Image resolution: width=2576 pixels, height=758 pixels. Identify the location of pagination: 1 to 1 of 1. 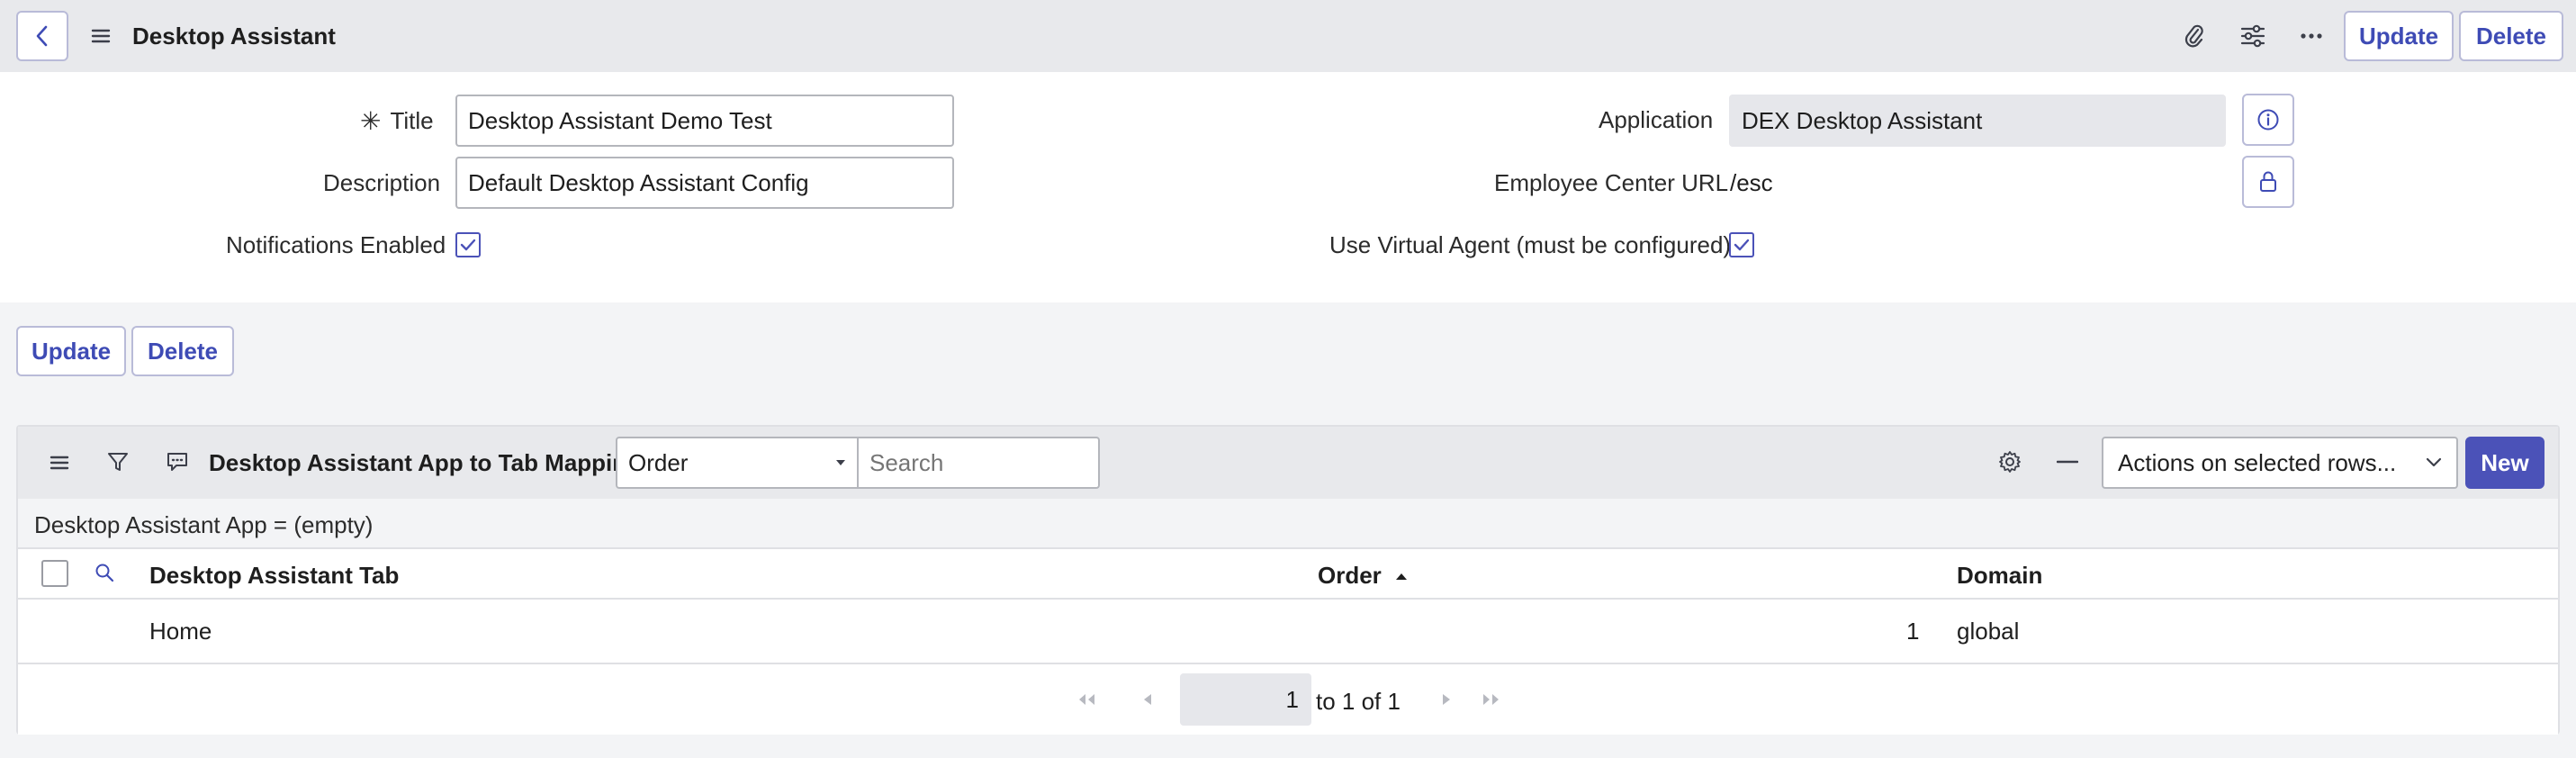
(1288, 699).